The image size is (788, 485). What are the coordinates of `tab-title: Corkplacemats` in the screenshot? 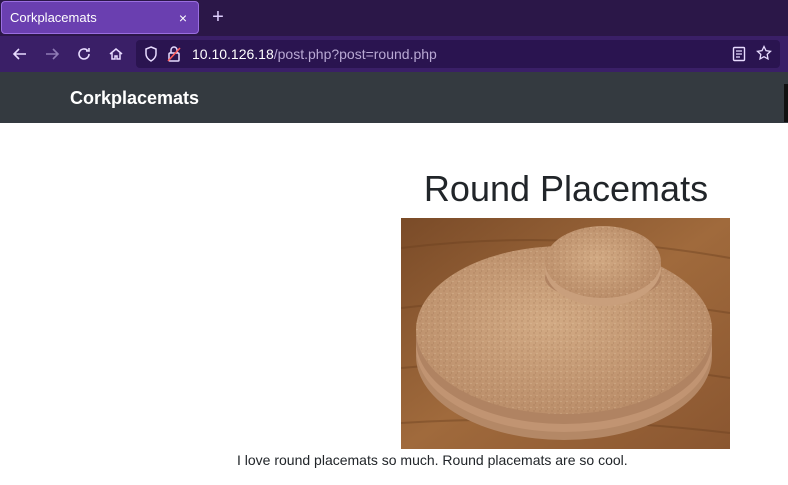 It's located at (53, 17).